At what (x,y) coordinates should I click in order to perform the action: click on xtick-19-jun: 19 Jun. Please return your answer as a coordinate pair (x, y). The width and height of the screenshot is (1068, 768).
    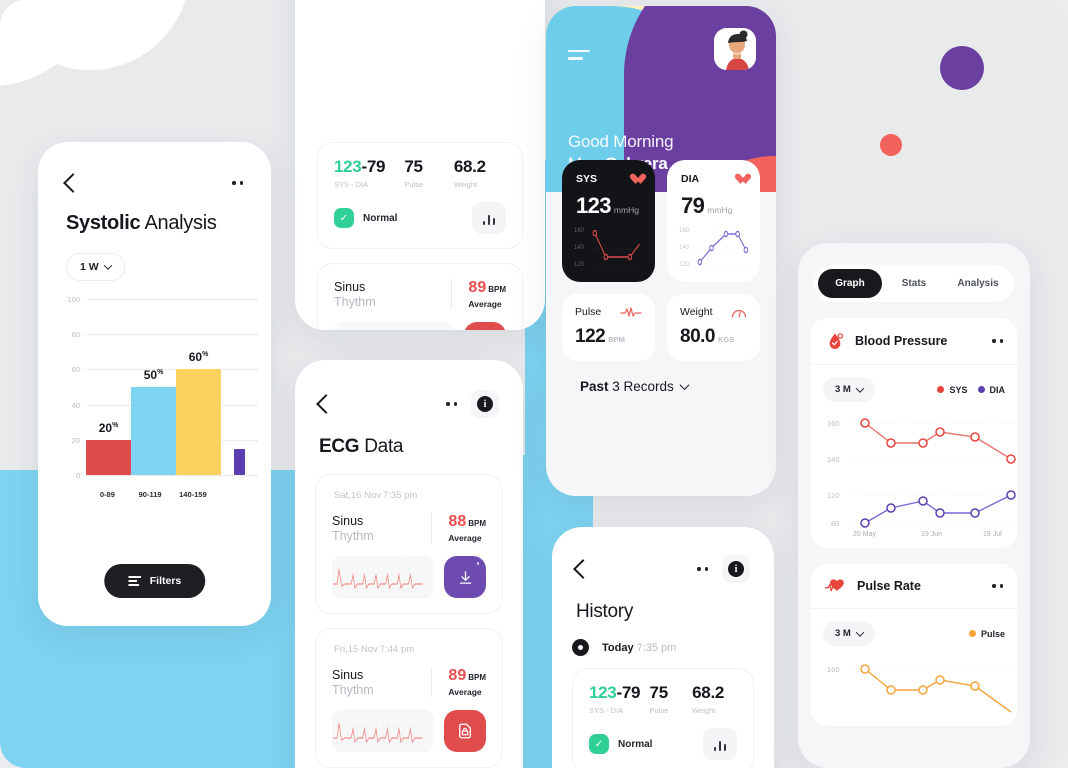
    Looking at the image, I should click on (931, 534).